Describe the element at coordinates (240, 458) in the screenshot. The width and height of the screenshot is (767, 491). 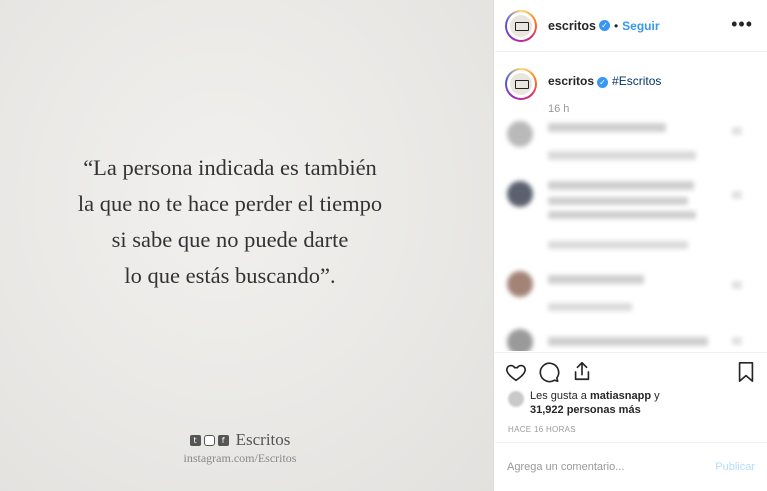
I see `brand-url: instagram.com/Escritos` at that location.